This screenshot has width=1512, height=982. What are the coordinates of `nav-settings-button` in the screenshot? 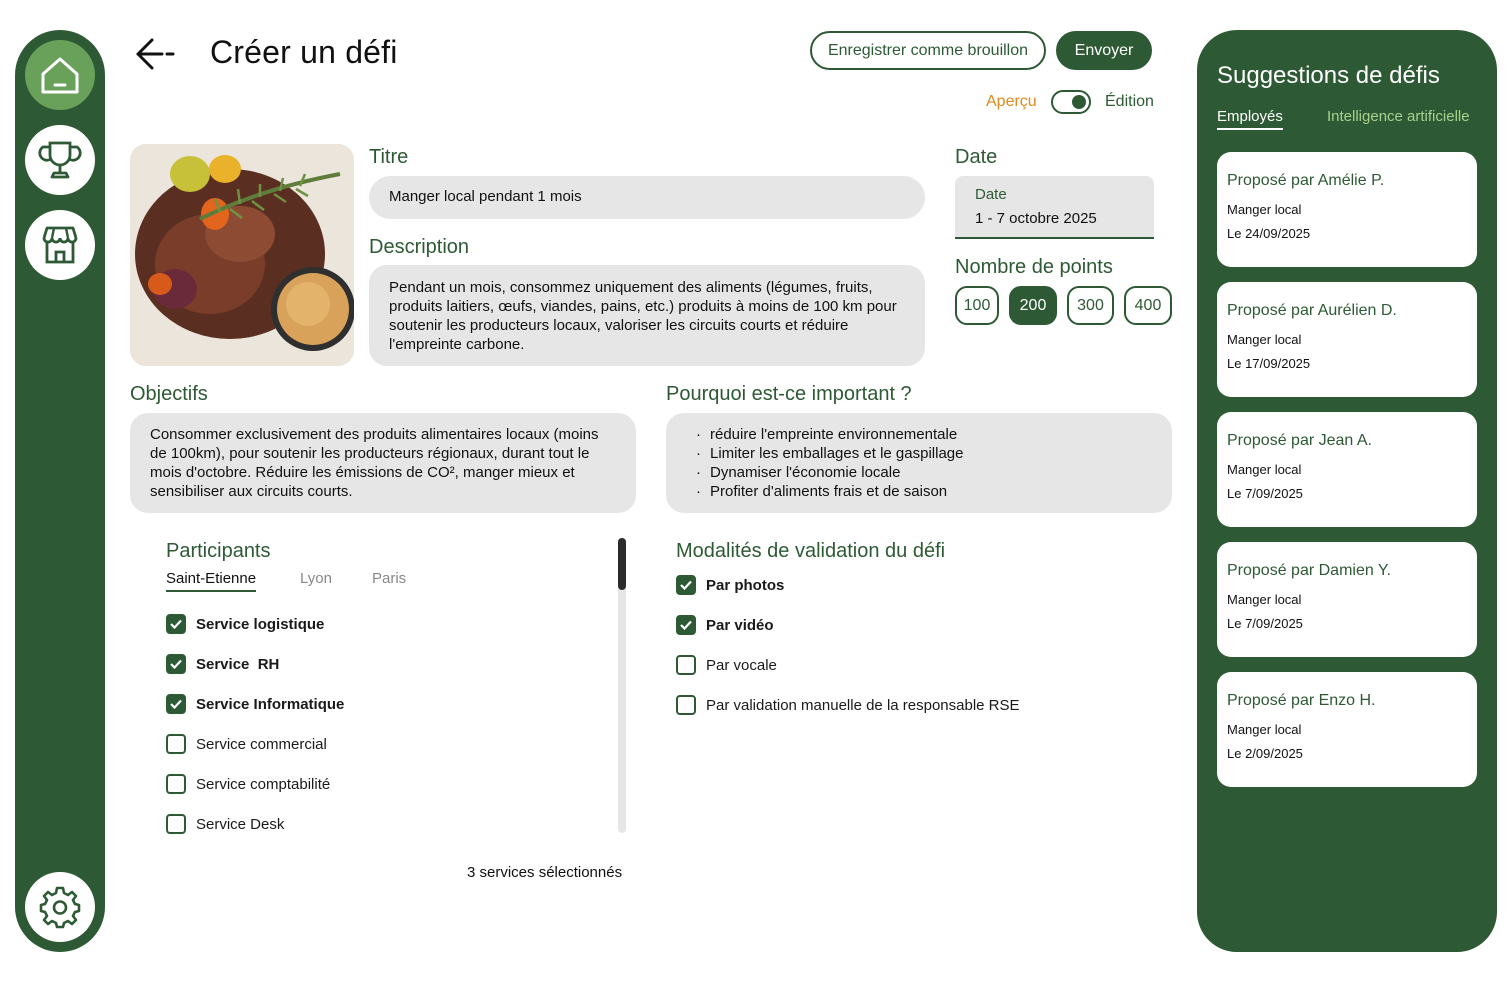 It's located at (60, 907).